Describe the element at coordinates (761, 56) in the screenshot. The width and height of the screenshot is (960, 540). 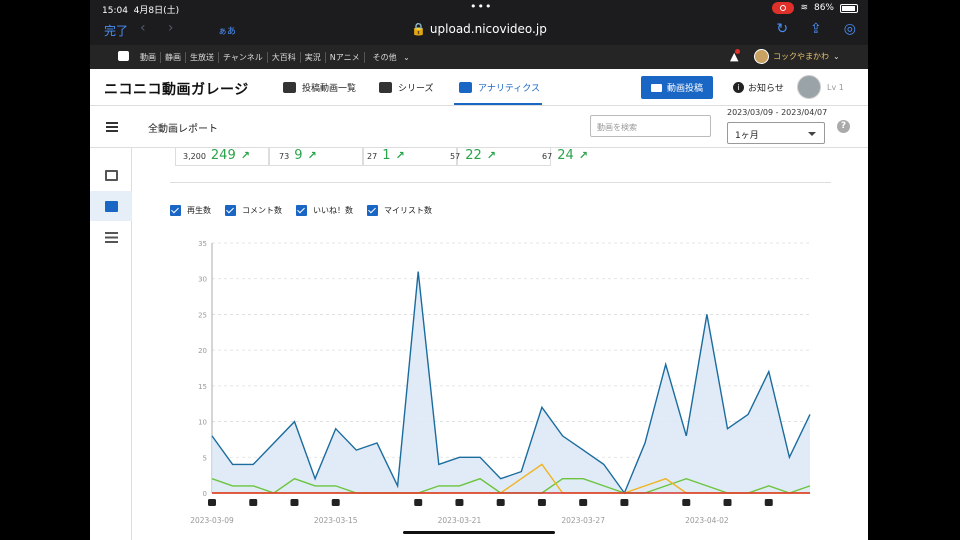
I see `user-avatar-small` at that location.